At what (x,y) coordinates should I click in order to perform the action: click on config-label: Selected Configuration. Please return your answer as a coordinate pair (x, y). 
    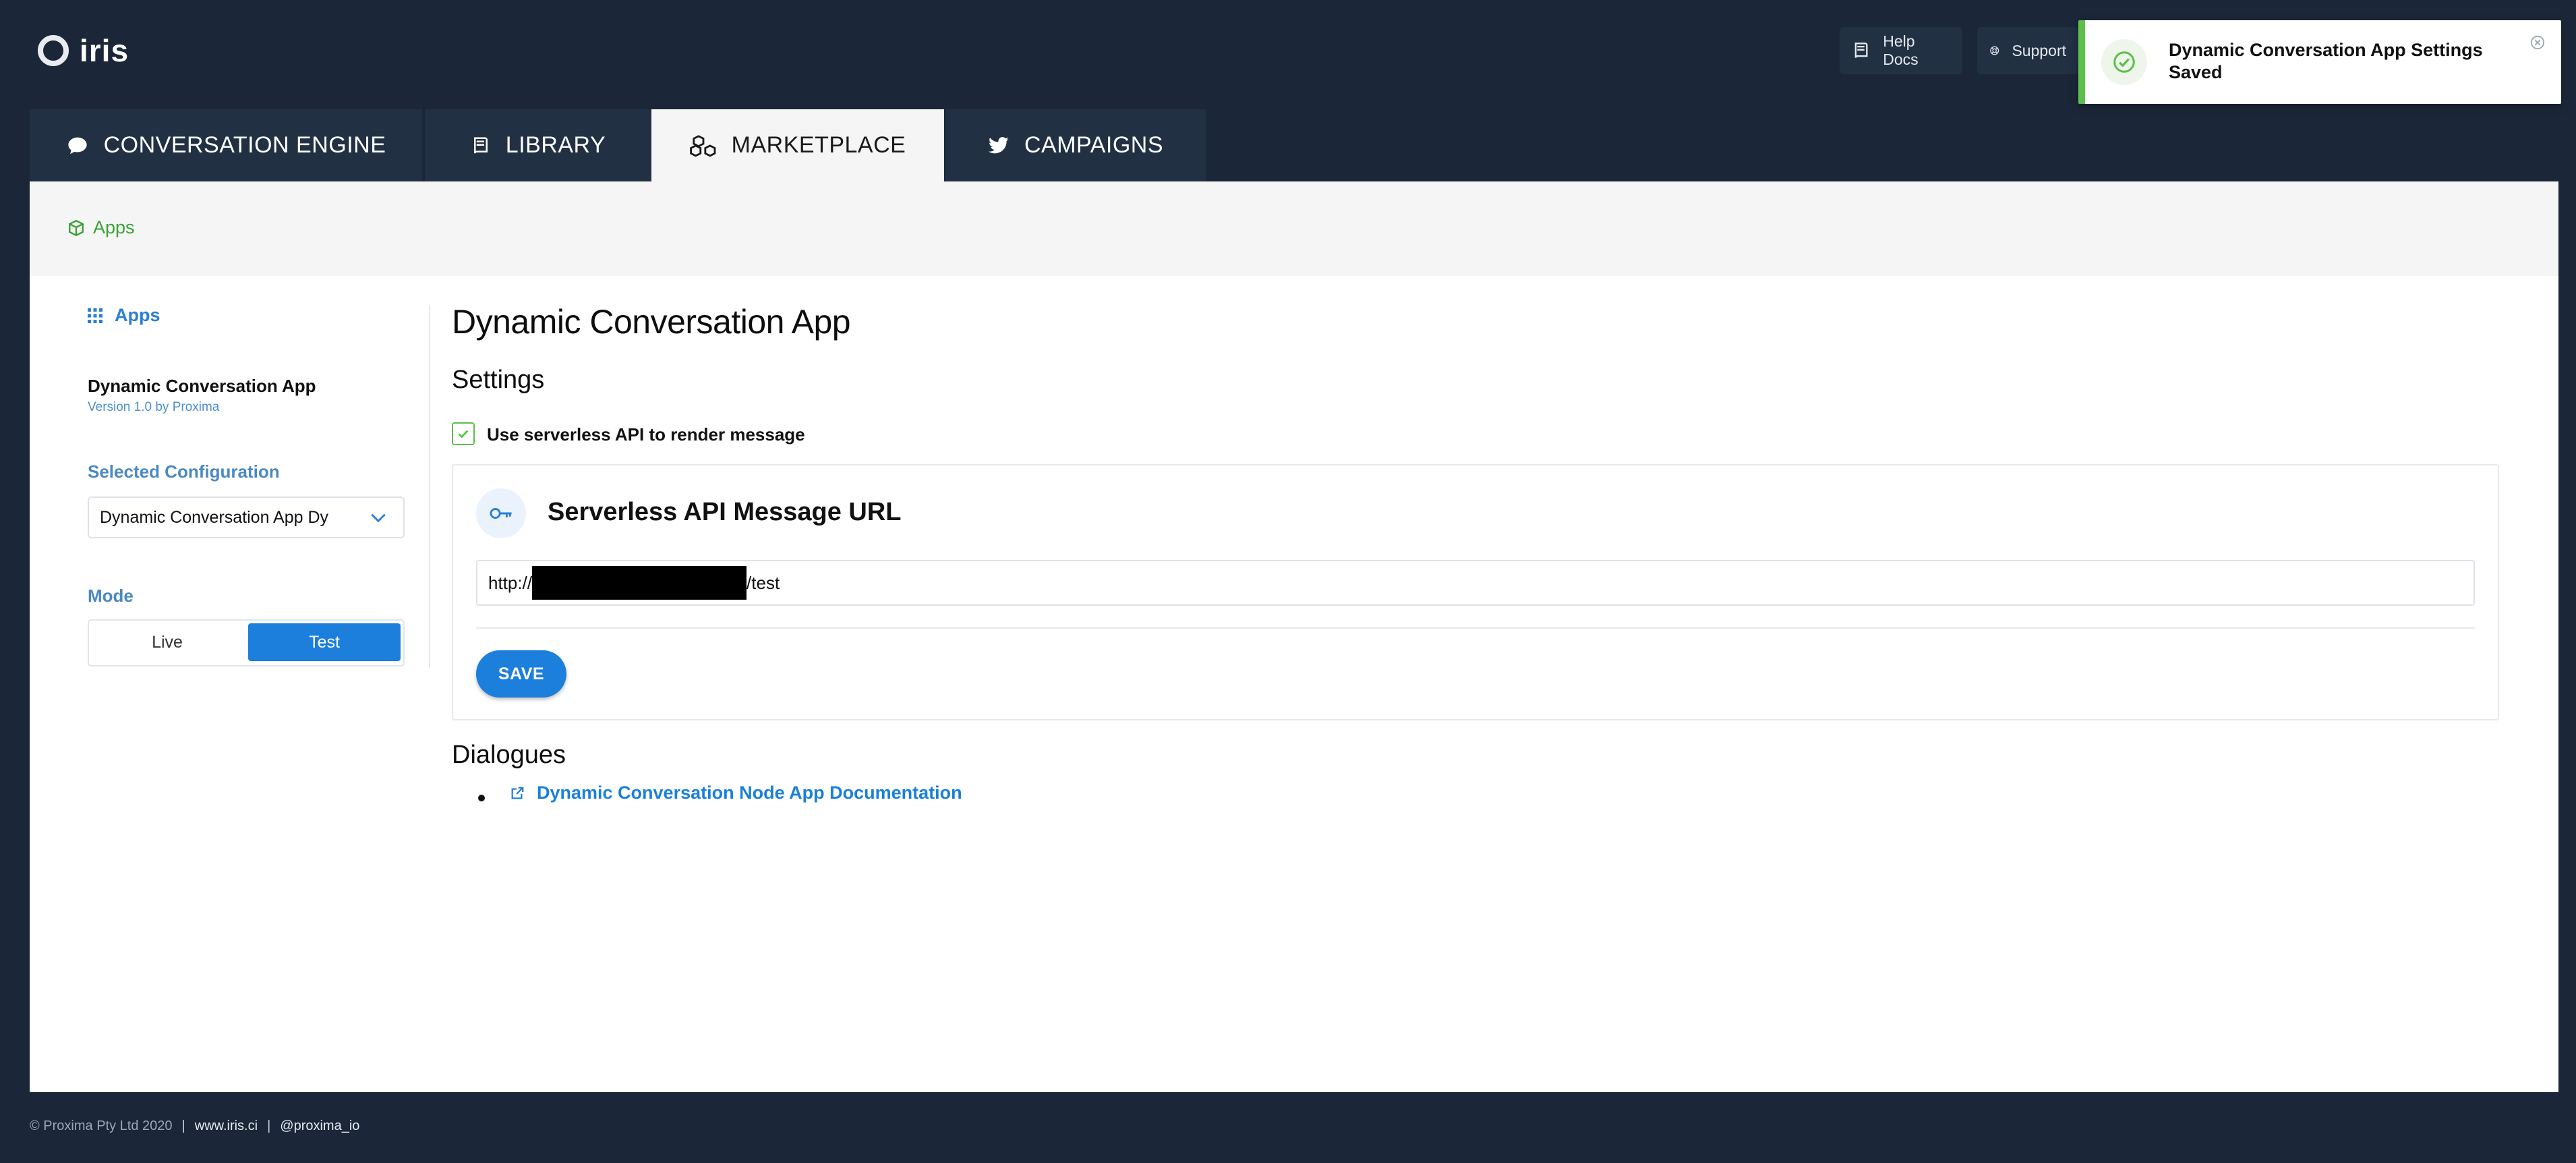
    Looking at the image, I should click on (184, 471).